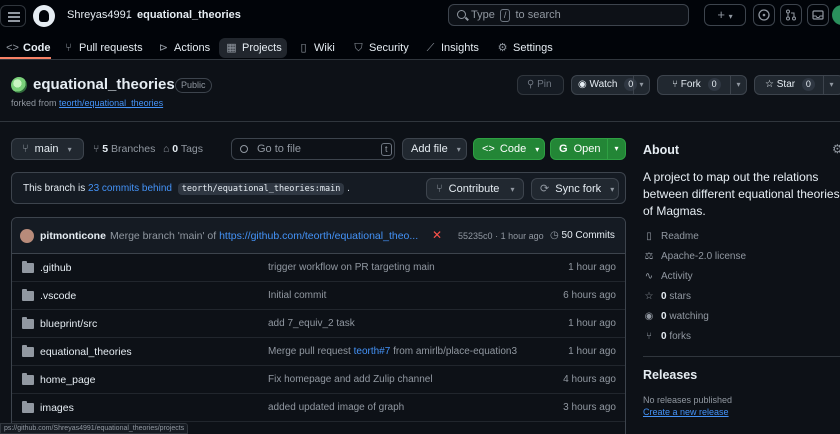 The height and width of the screenshot is (434, 840). What do you see at coordinates (351, 267) in the screenshot?
I see `file-commit-message: trigger workflow on PR targeting main` at bounding box center [351, 267].